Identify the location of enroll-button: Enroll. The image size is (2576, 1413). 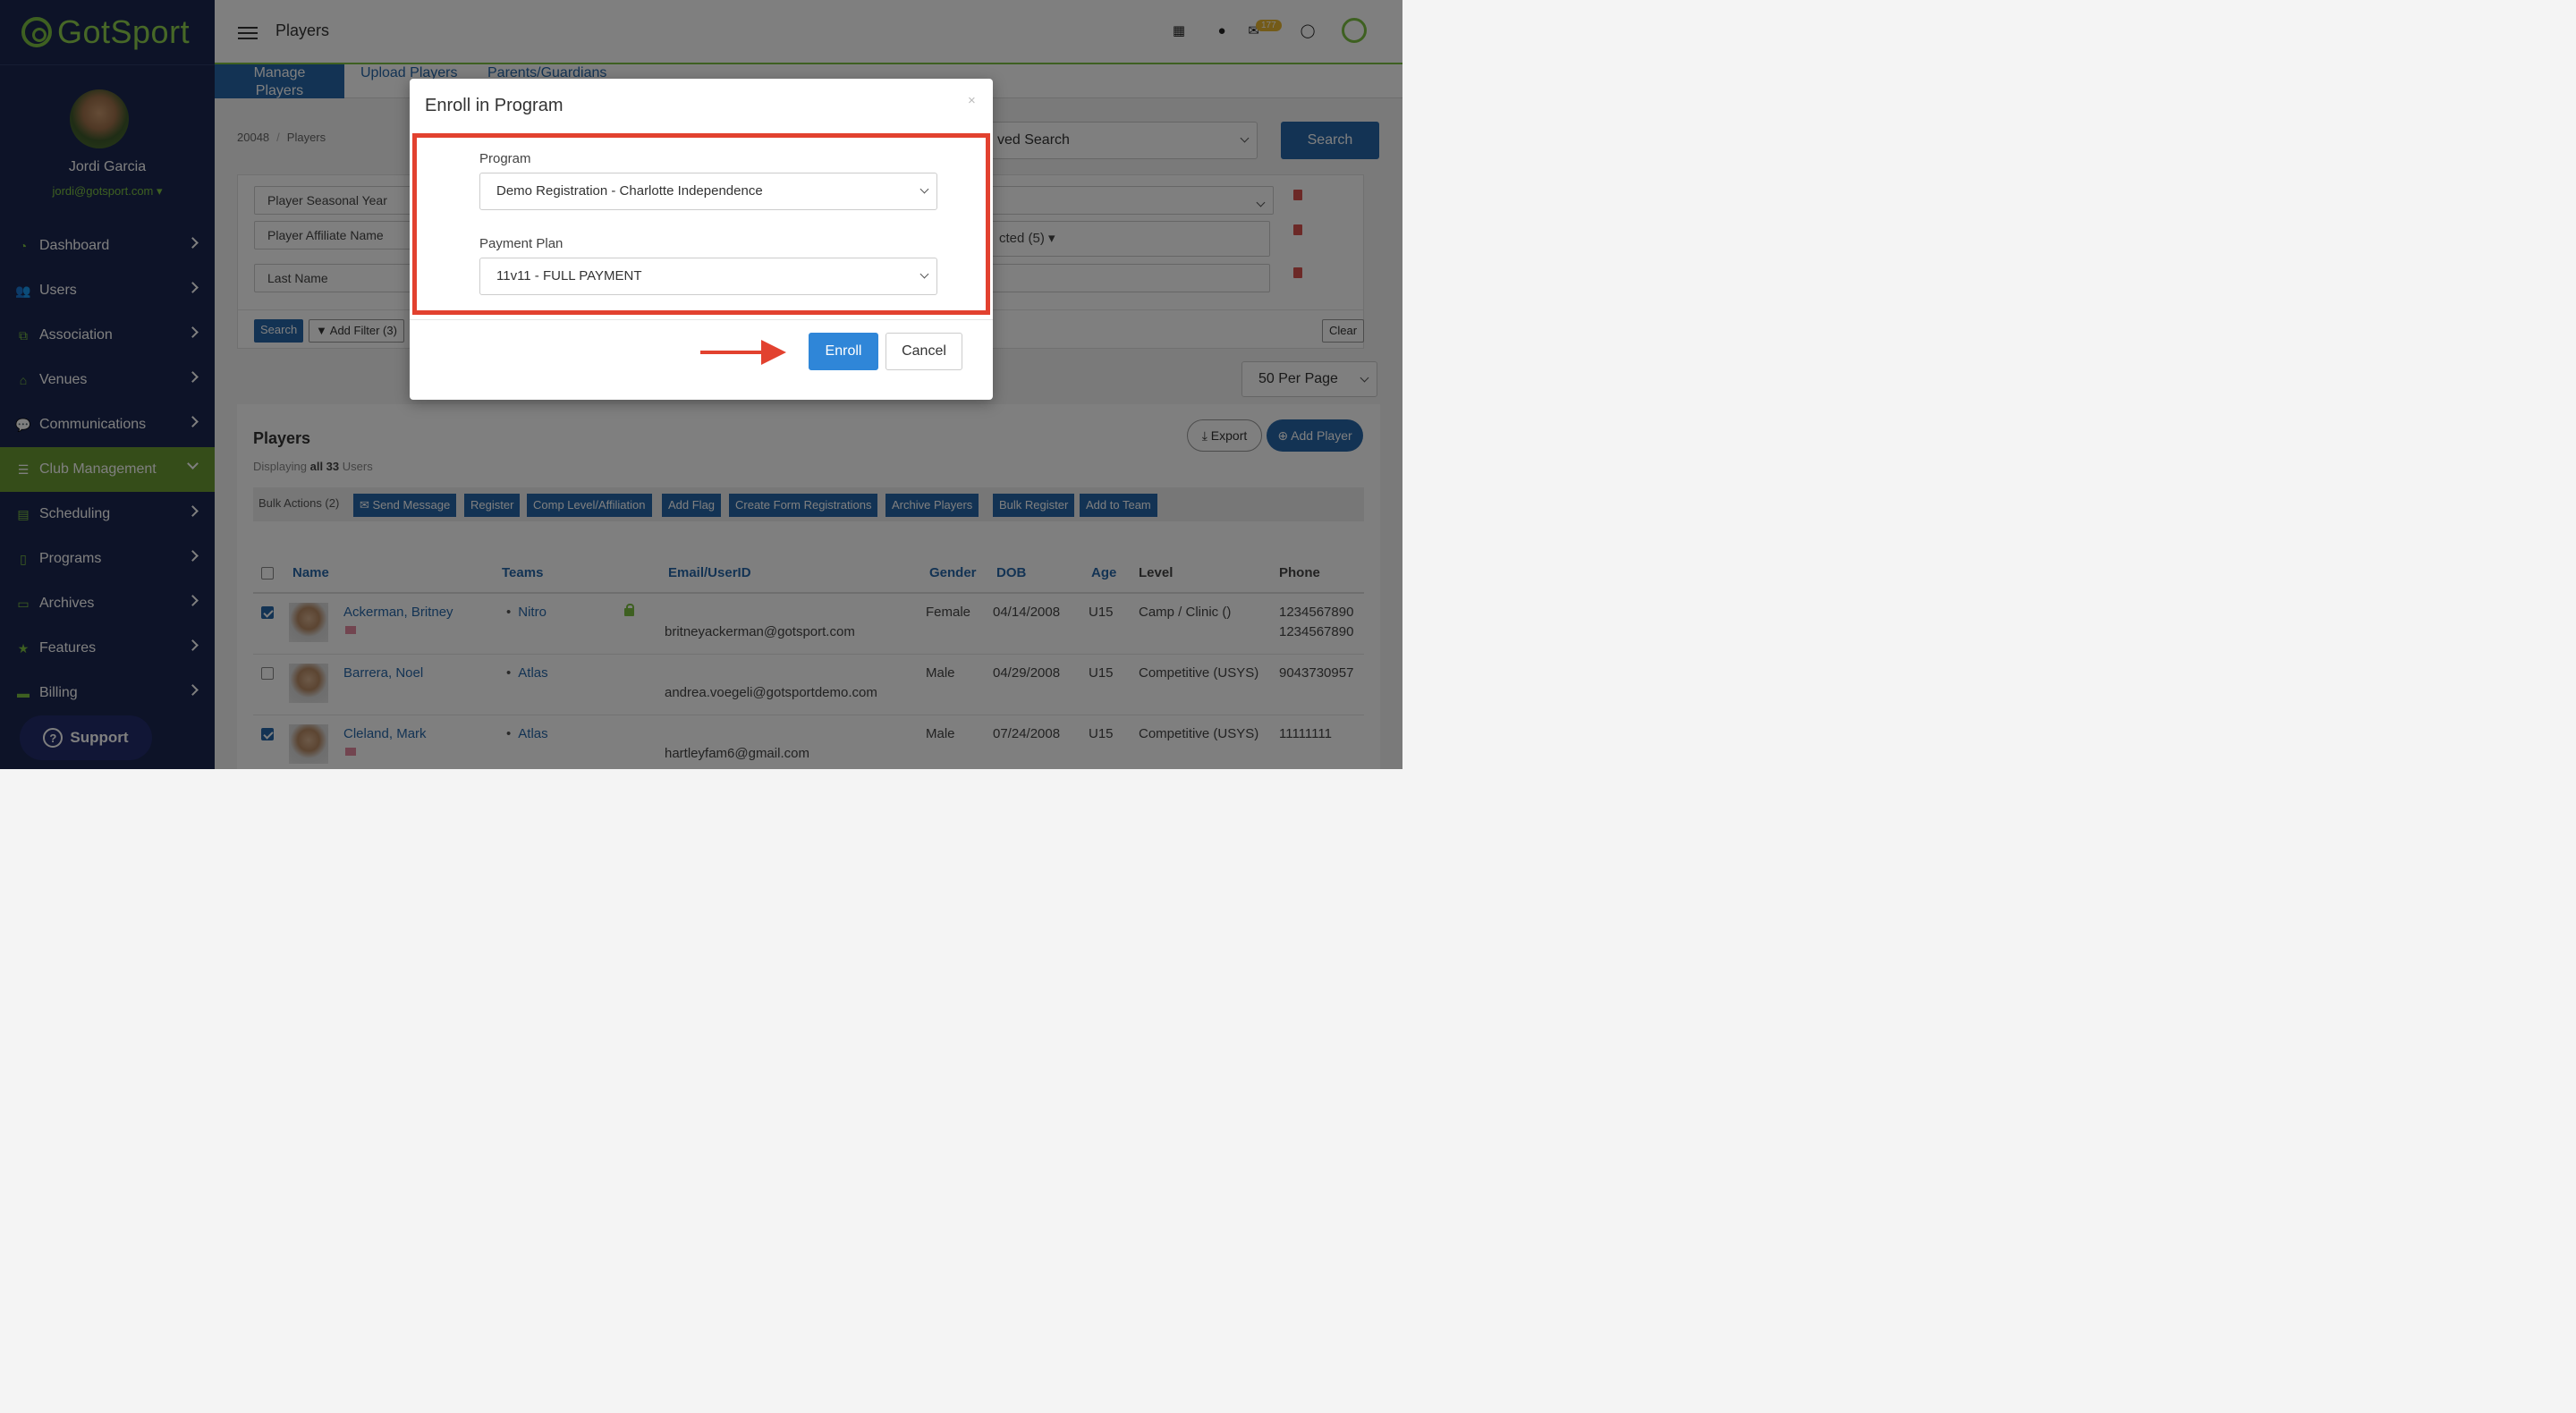
(843, 351).